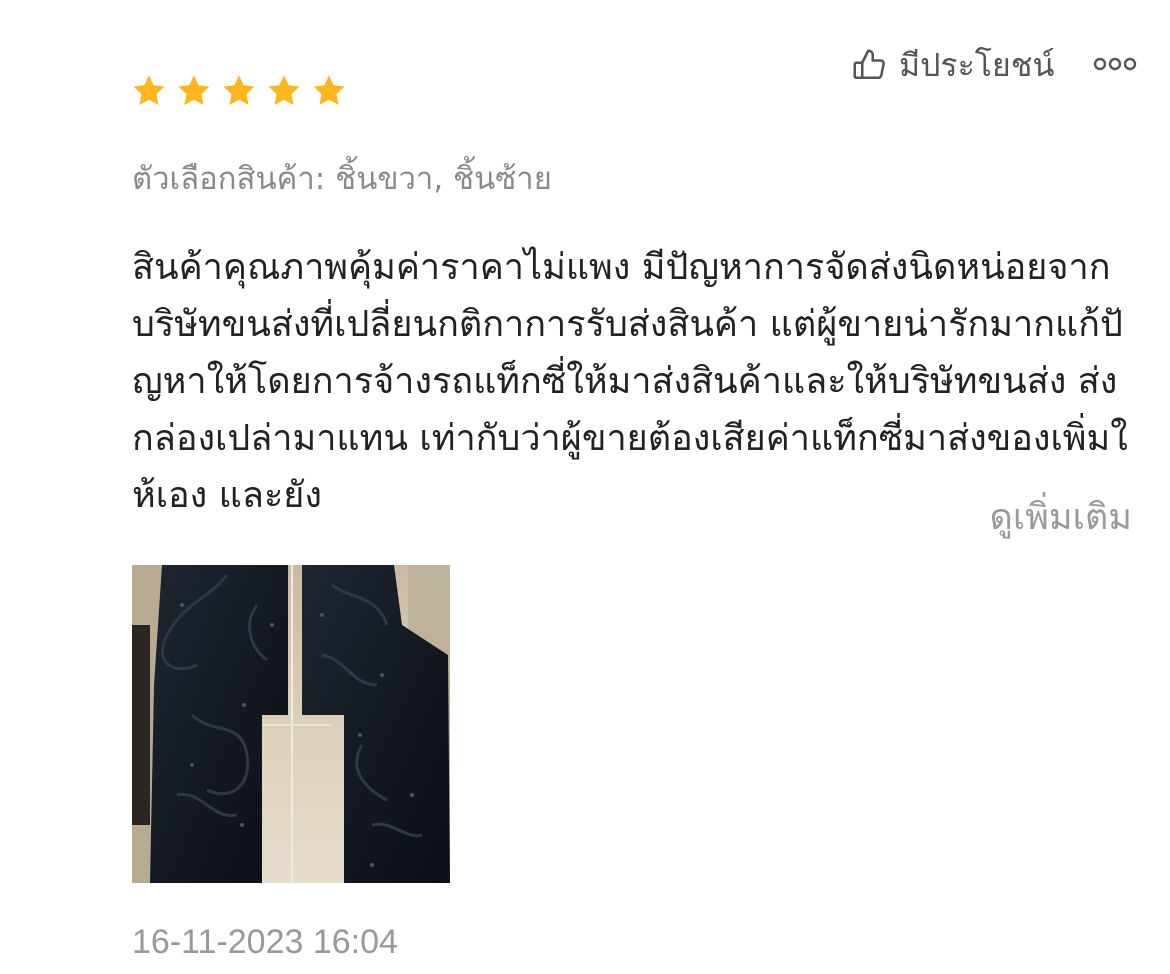 The height and width of the screenshot is (974, 1170). What do you see at coordinates (291, 724) in the screenshot?
I see `review-photo` at bounding box center [291, 724].